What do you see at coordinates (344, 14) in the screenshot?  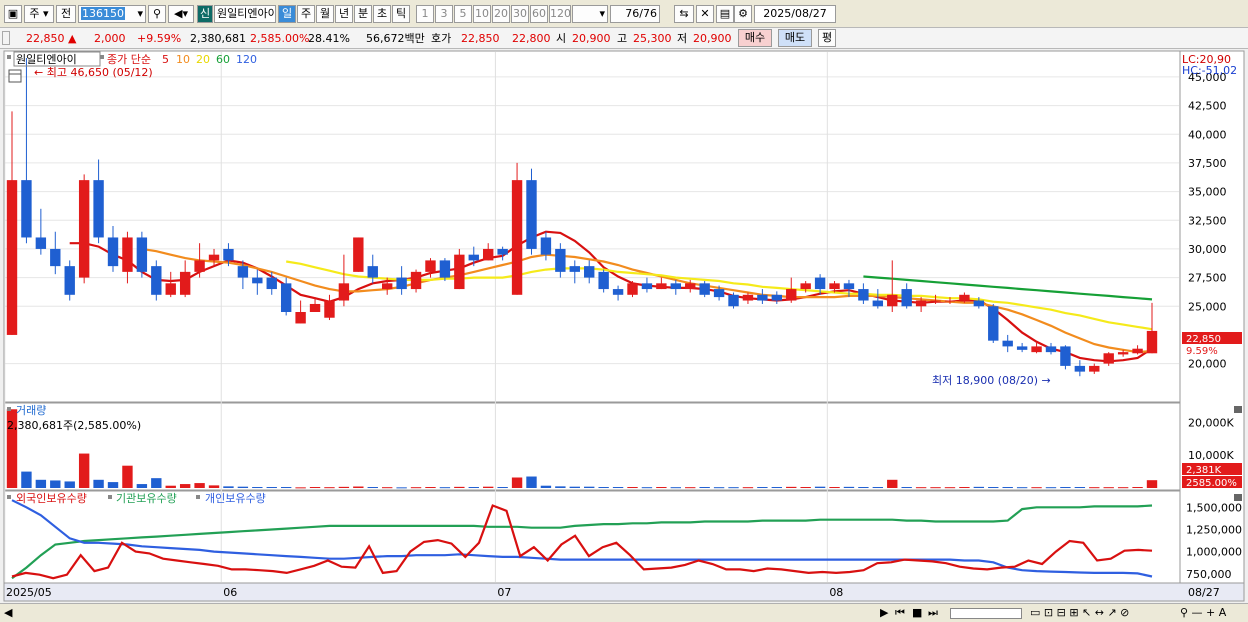 I see `period-tab-3: 년` at bounding box center [344, 14].